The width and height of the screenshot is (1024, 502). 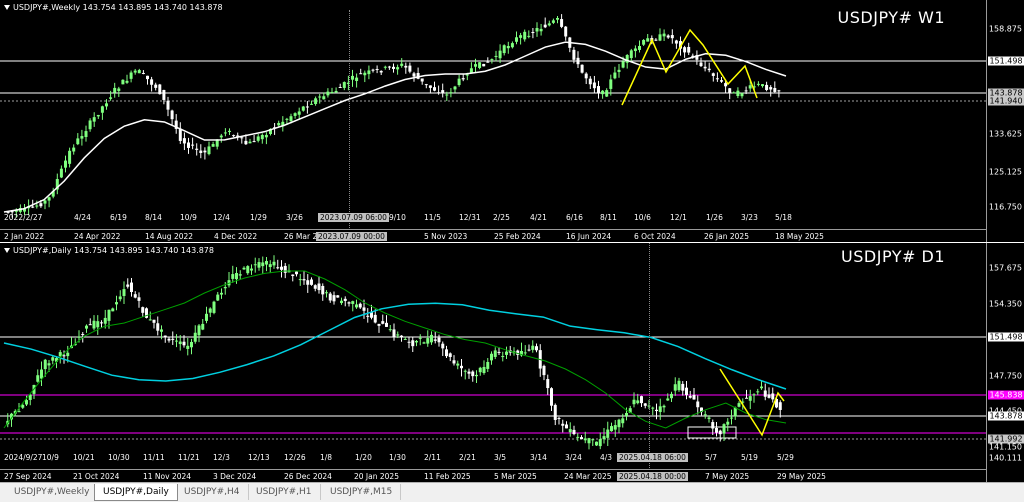 What do you see at coordinates (136, 492) in the screenshot?
I see `chart-tab: USDJPY#,Daily` at bounding box center [136, 492].